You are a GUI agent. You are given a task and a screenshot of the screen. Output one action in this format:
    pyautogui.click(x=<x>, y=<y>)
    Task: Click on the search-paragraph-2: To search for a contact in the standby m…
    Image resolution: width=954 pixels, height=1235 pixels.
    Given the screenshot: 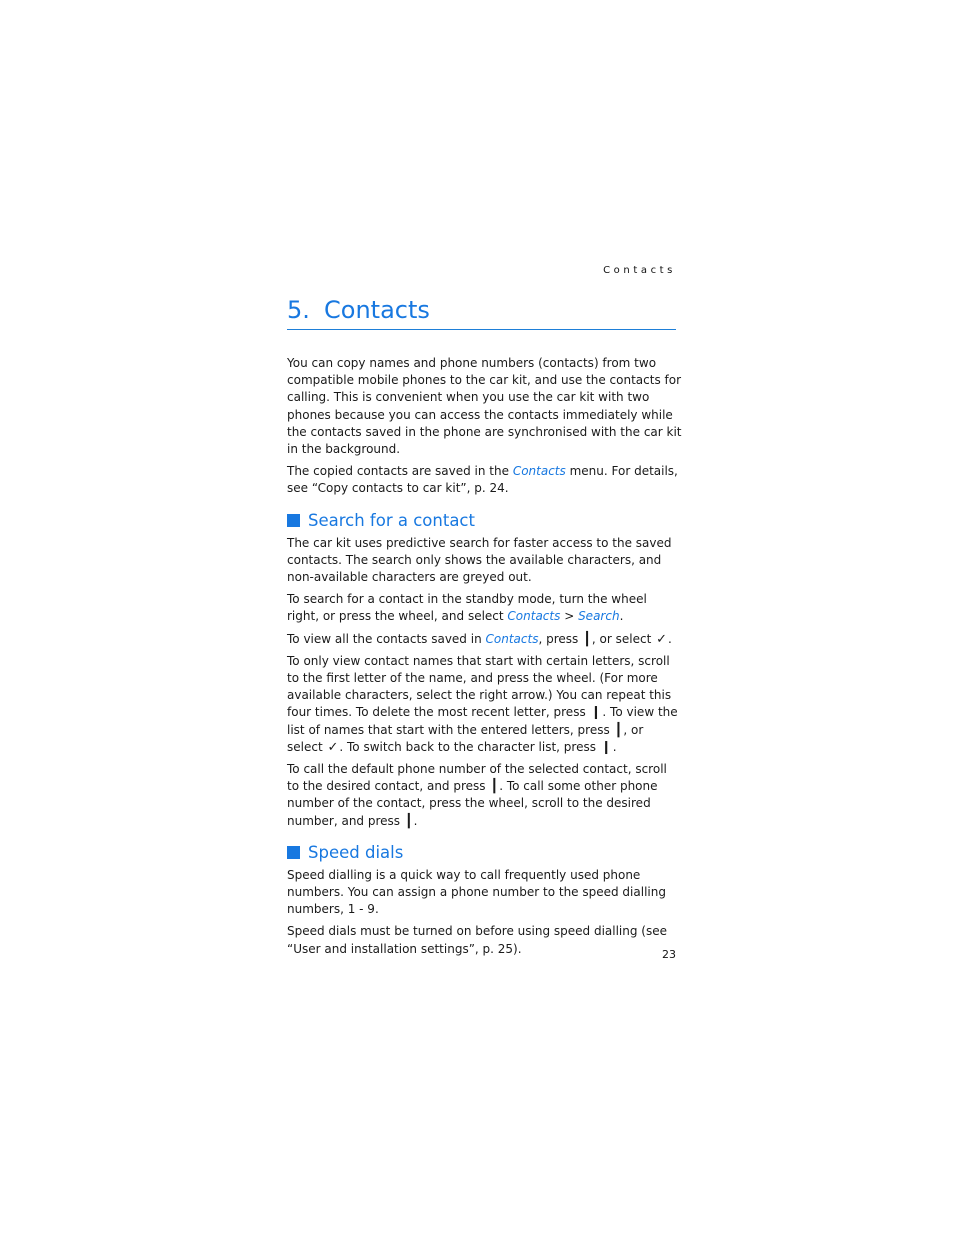 What is the action you would take?
    pyautogui.click(x=484, y=608)
    